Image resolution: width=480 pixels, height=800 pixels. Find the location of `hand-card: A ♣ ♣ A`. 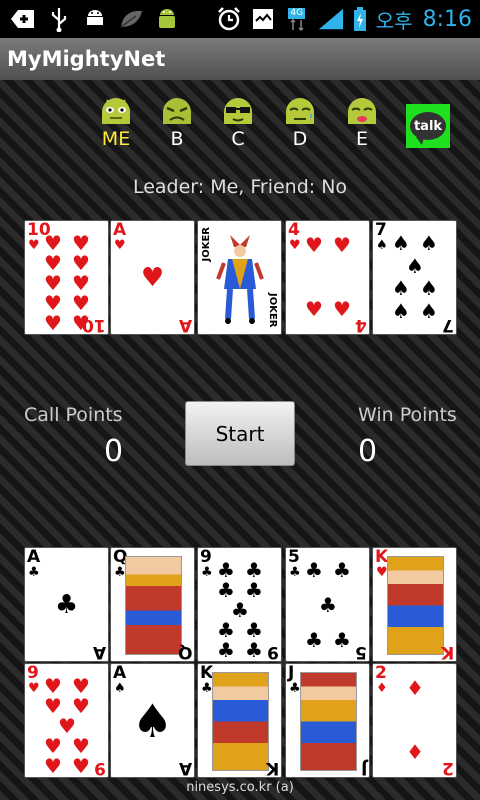

hand-card: A ♣ ♣ A is located at coordinates (66, 604).